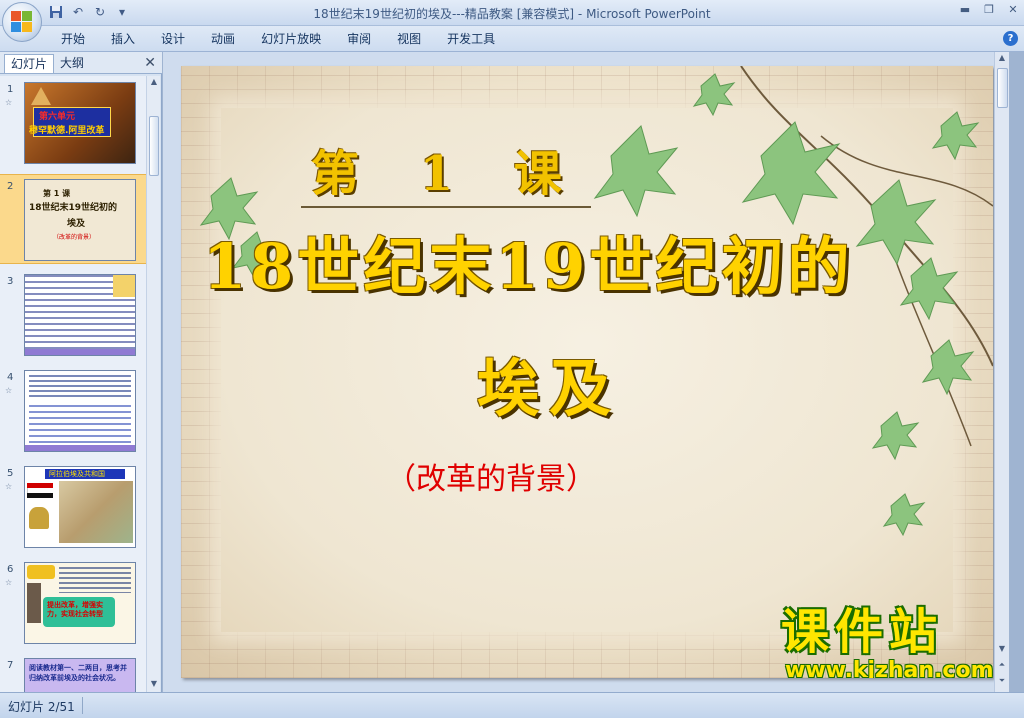  What do you see at coordinates (80, 123) in the screenshot?
I see `thumbnail-image: 第六单元 穆罕默德.阿里改革` at bounding box center [80, 123].